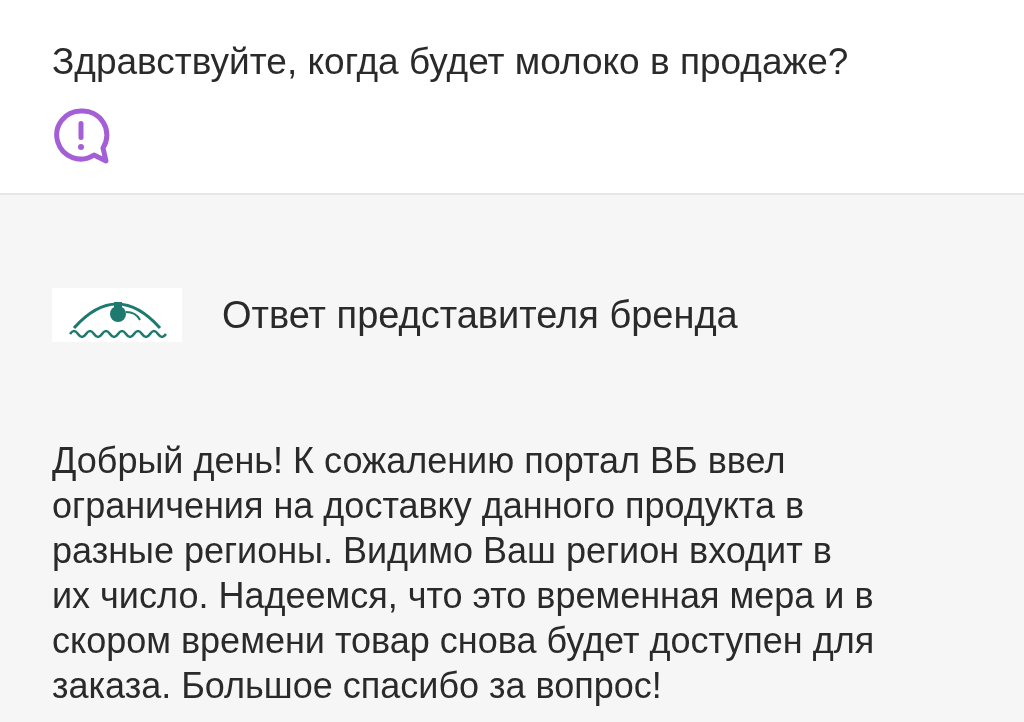 Image resolution: width=1024 pixels, height=722 pixels. What do you see at coordinates (451, 62) in the screenshot?
I see `question-text: Здравствуйте, когда будет молоко в продаже?` at bounding box center [451, 62].